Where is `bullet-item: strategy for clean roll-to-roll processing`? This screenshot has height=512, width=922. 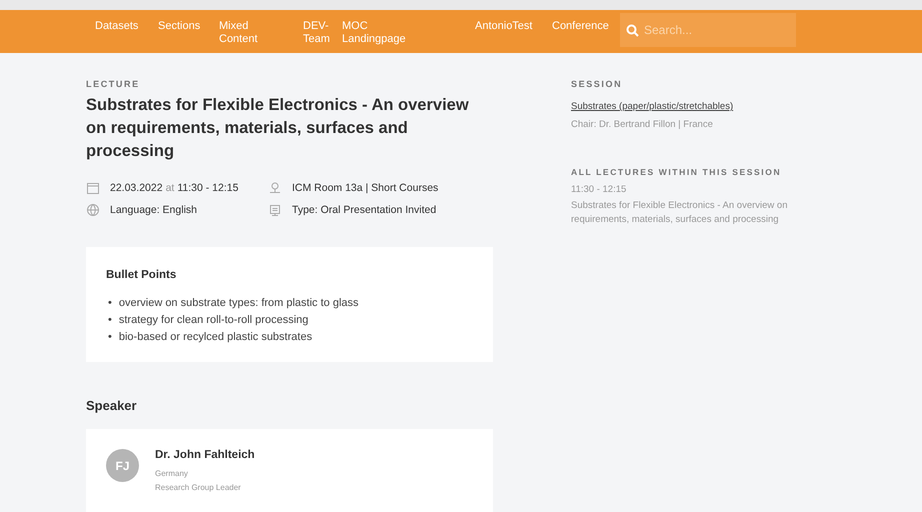 bullet-item: strategy for clean roll-to-roll processing is located at coordinates (213, 320).